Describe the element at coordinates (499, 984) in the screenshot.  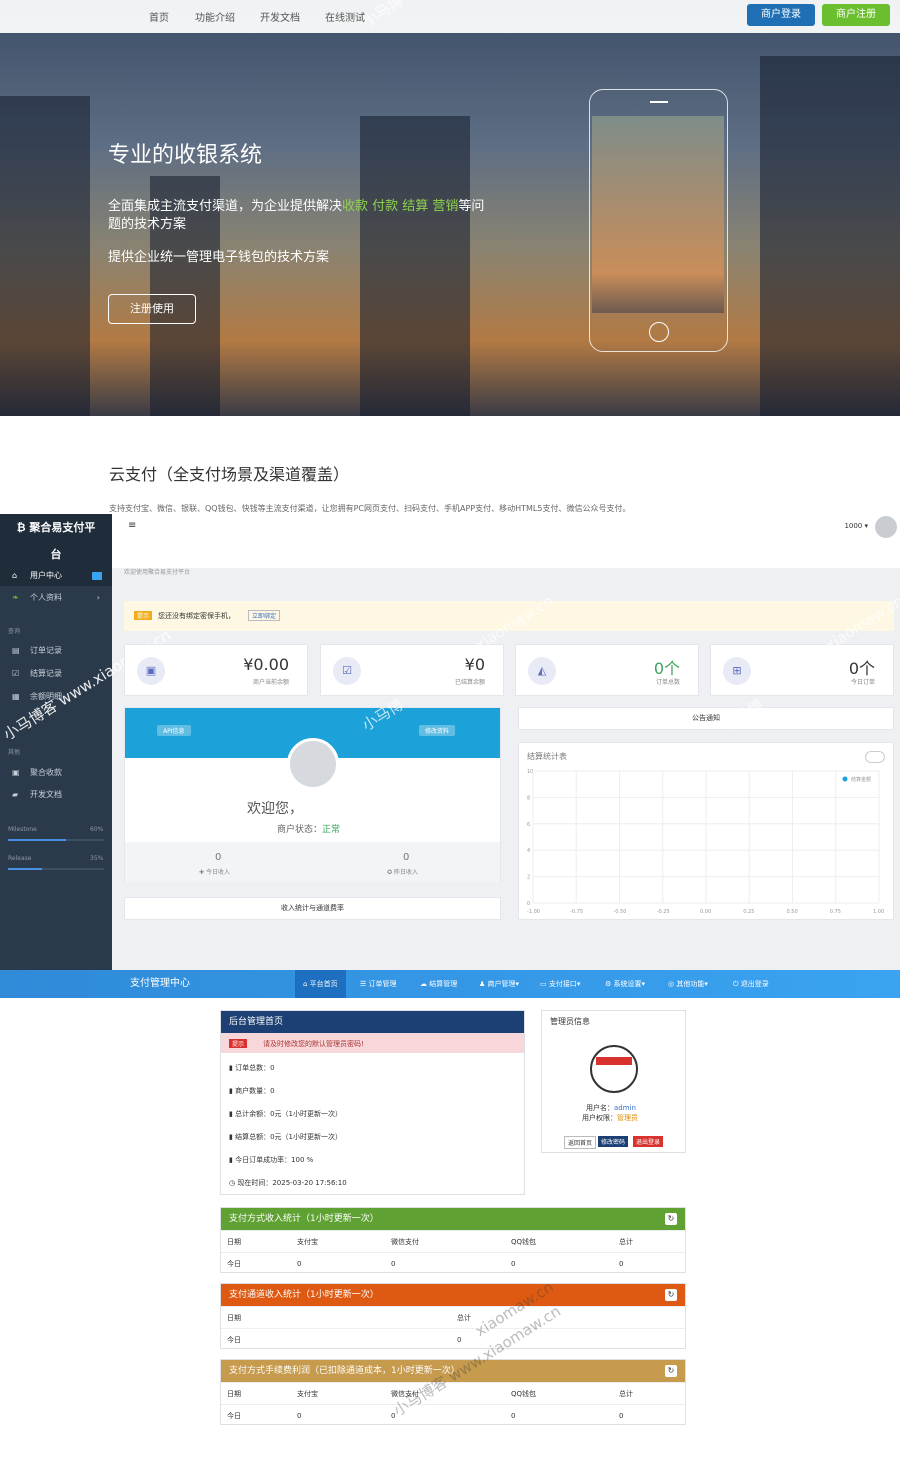
I see `menu-merchants: ♟ 商户管理▾` at that location.